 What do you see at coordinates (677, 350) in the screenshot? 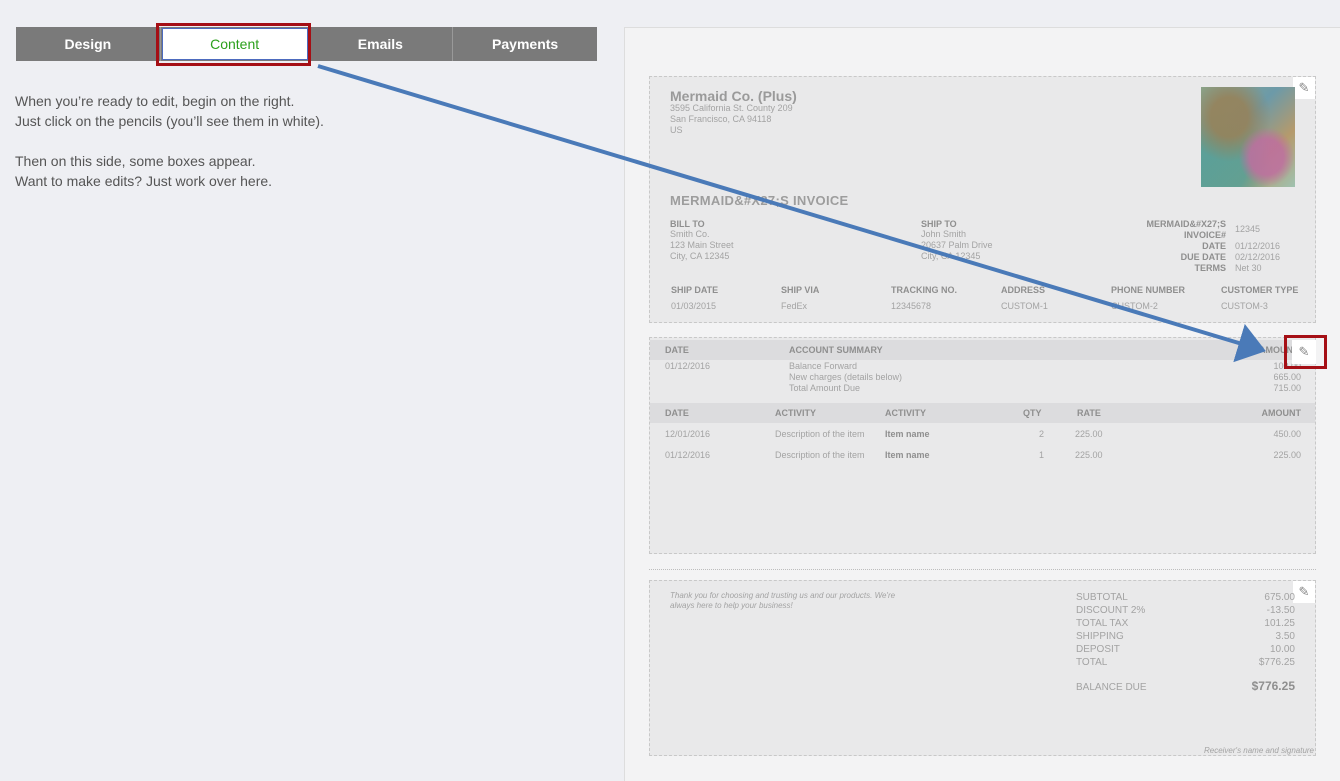
I see `summary-date-header: DATE` at bounding box center [677, 350].